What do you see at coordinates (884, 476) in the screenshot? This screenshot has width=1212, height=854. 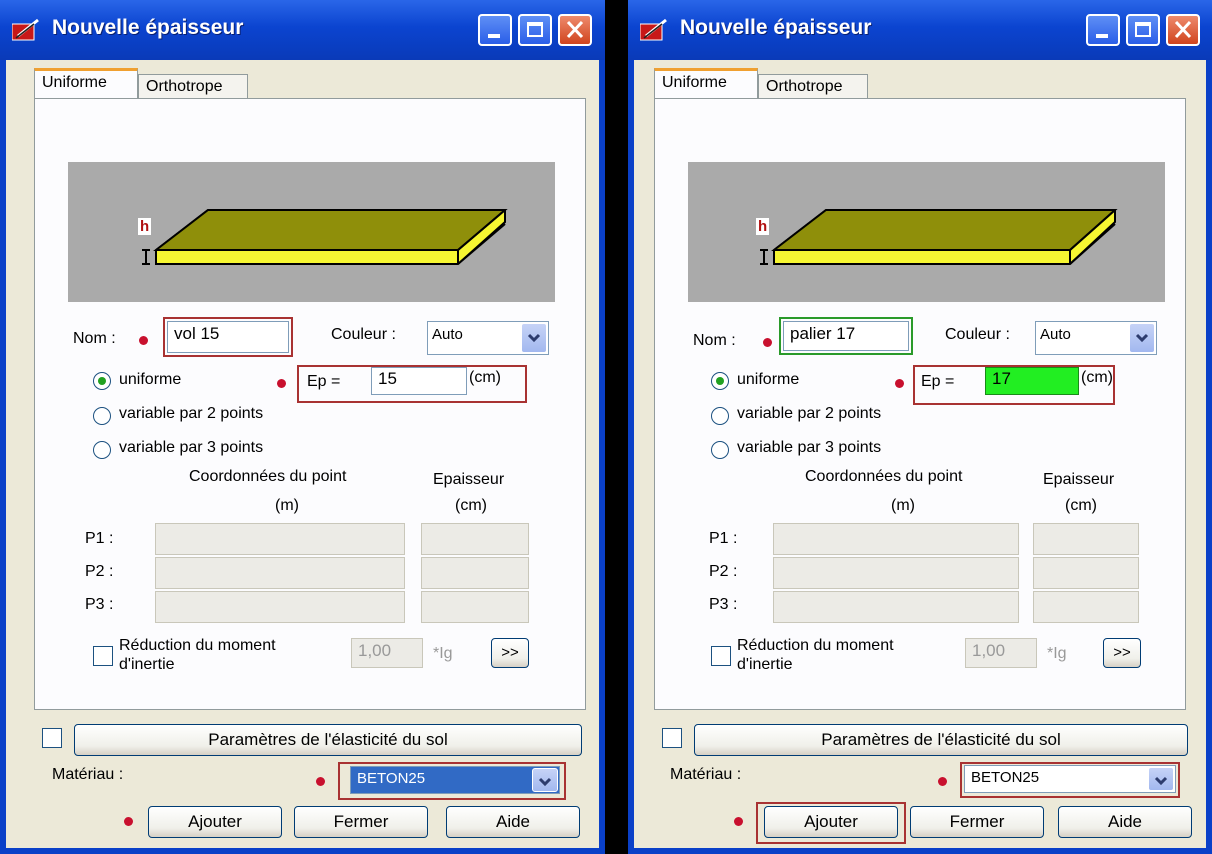 I see `coord-header: Coordonnées du point` at bounding box center [884, 476].